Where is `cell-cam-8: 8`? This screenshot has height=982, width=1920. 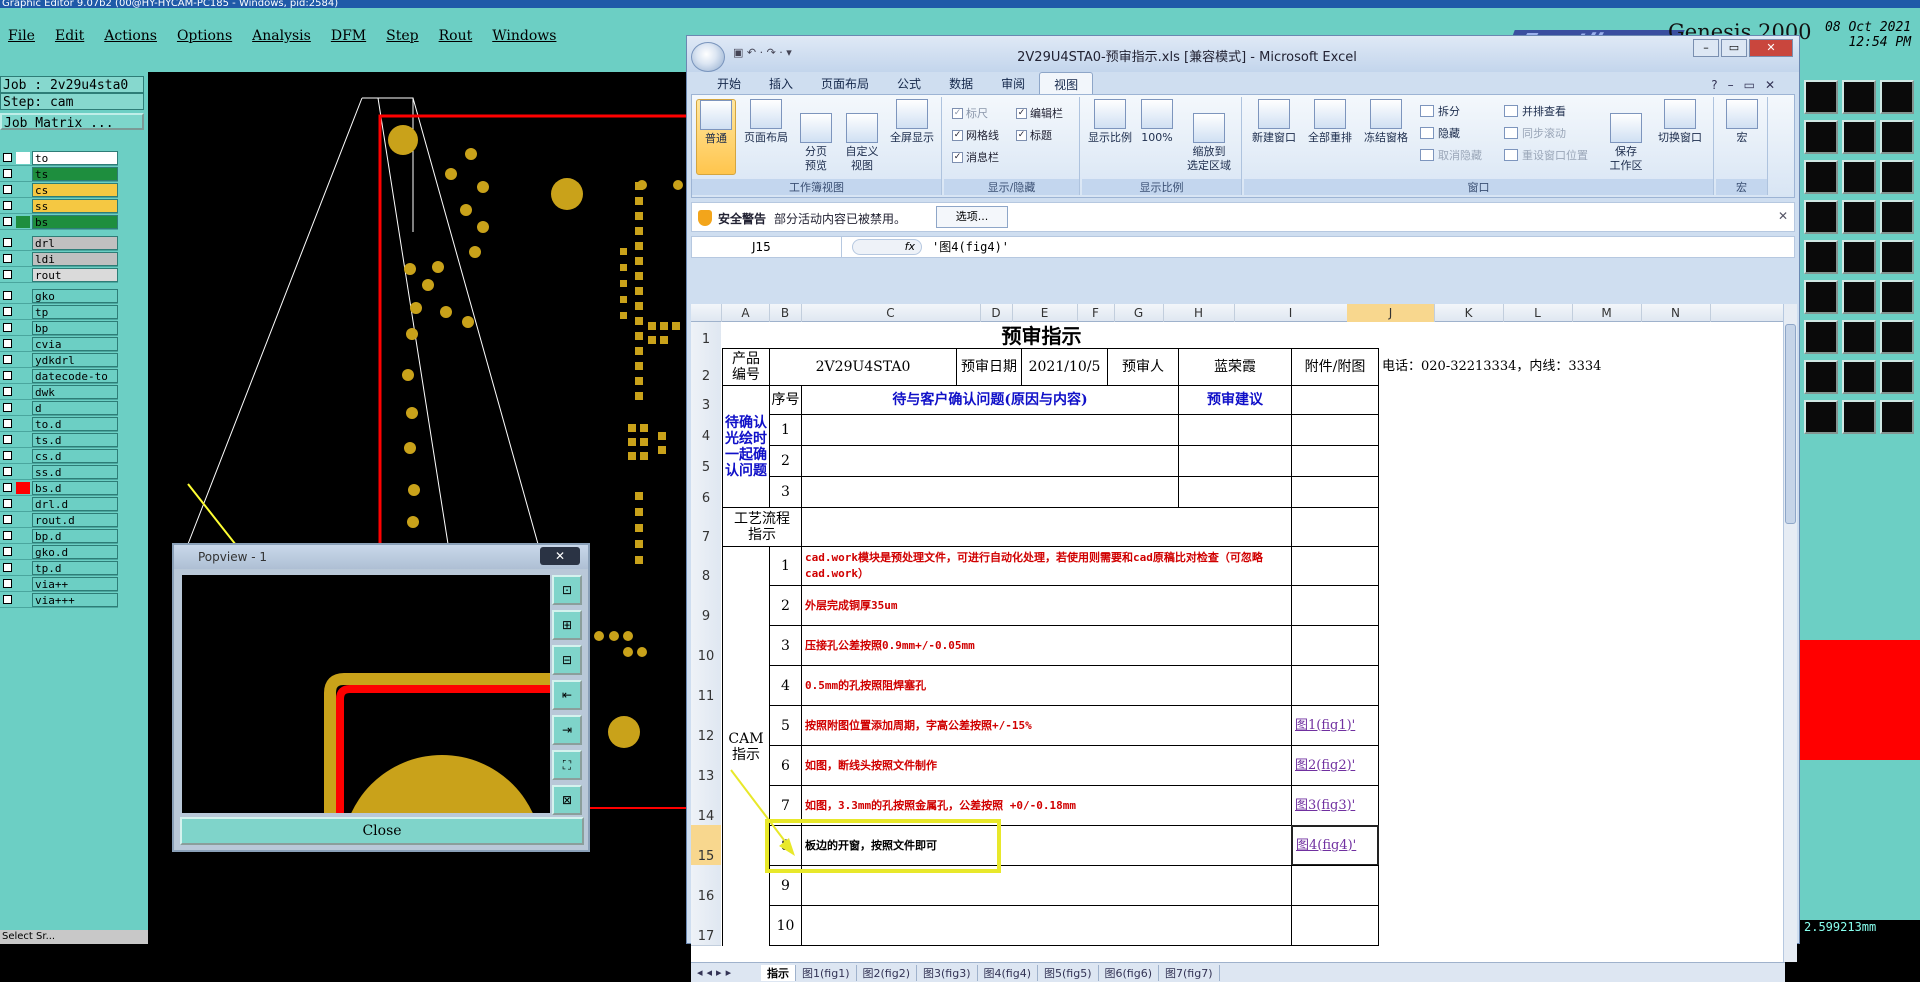
cell-cam-8: 8 is located at coordinates (785, 845).